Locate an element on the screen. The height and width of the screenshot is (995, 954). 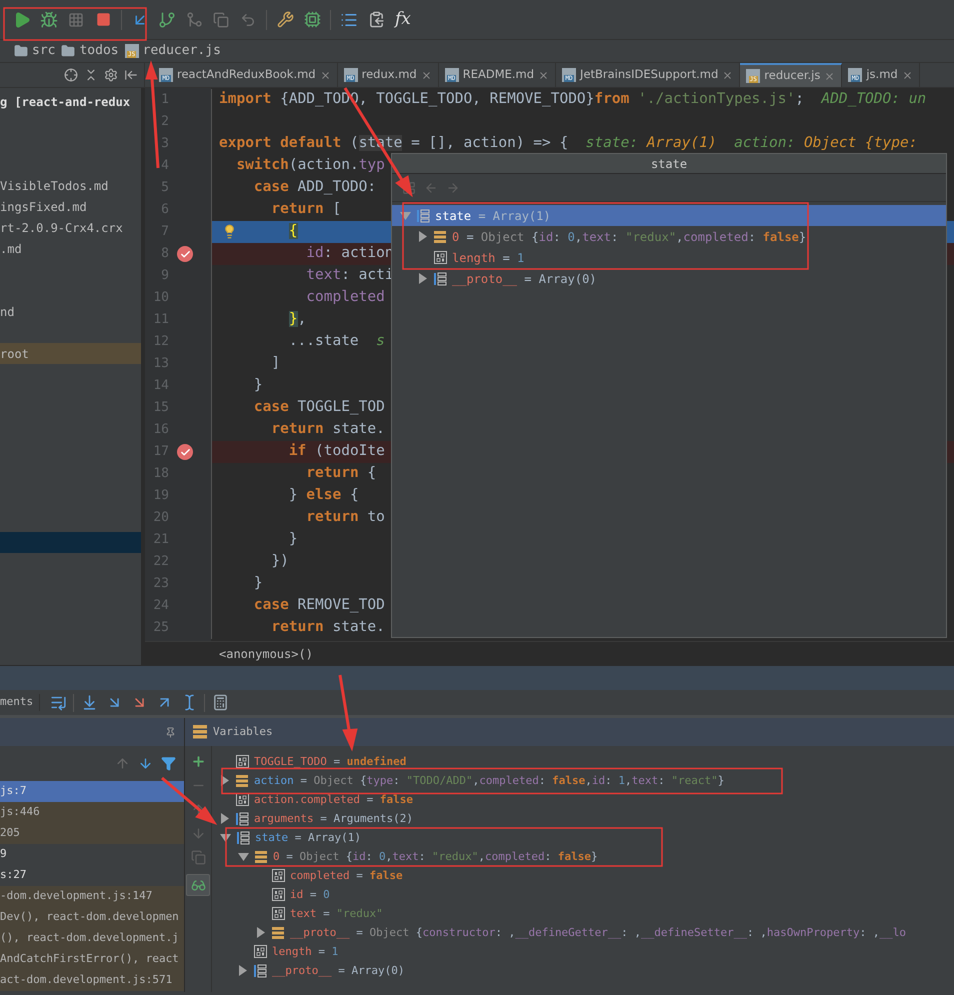
variable-text: __proto__ = Array(0) is located at coordinates (338, 971).